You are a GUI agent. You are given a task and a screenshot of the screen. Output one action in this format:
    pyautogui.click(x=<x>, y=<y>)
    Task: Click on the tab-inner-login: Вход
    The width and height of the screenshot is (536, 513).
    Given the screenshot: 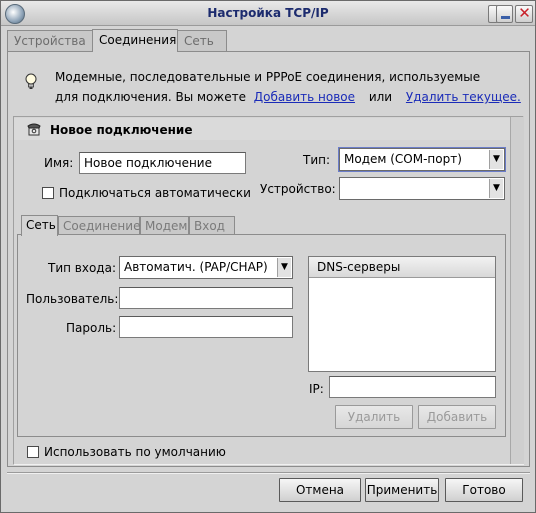 What is the action you would take?
    pyautogui.click(x=212, y=226)
    